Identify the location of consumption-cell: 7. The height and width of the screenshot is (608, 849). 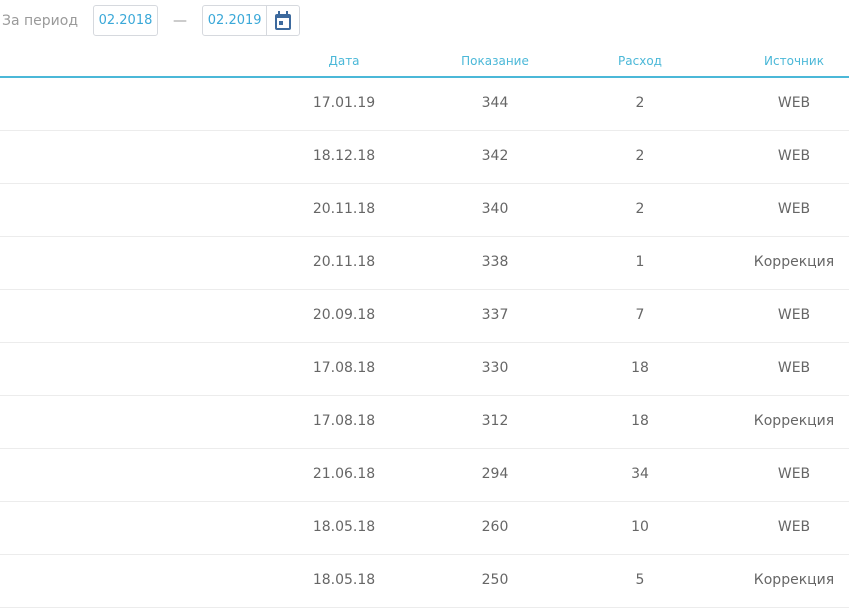
(640, 315).